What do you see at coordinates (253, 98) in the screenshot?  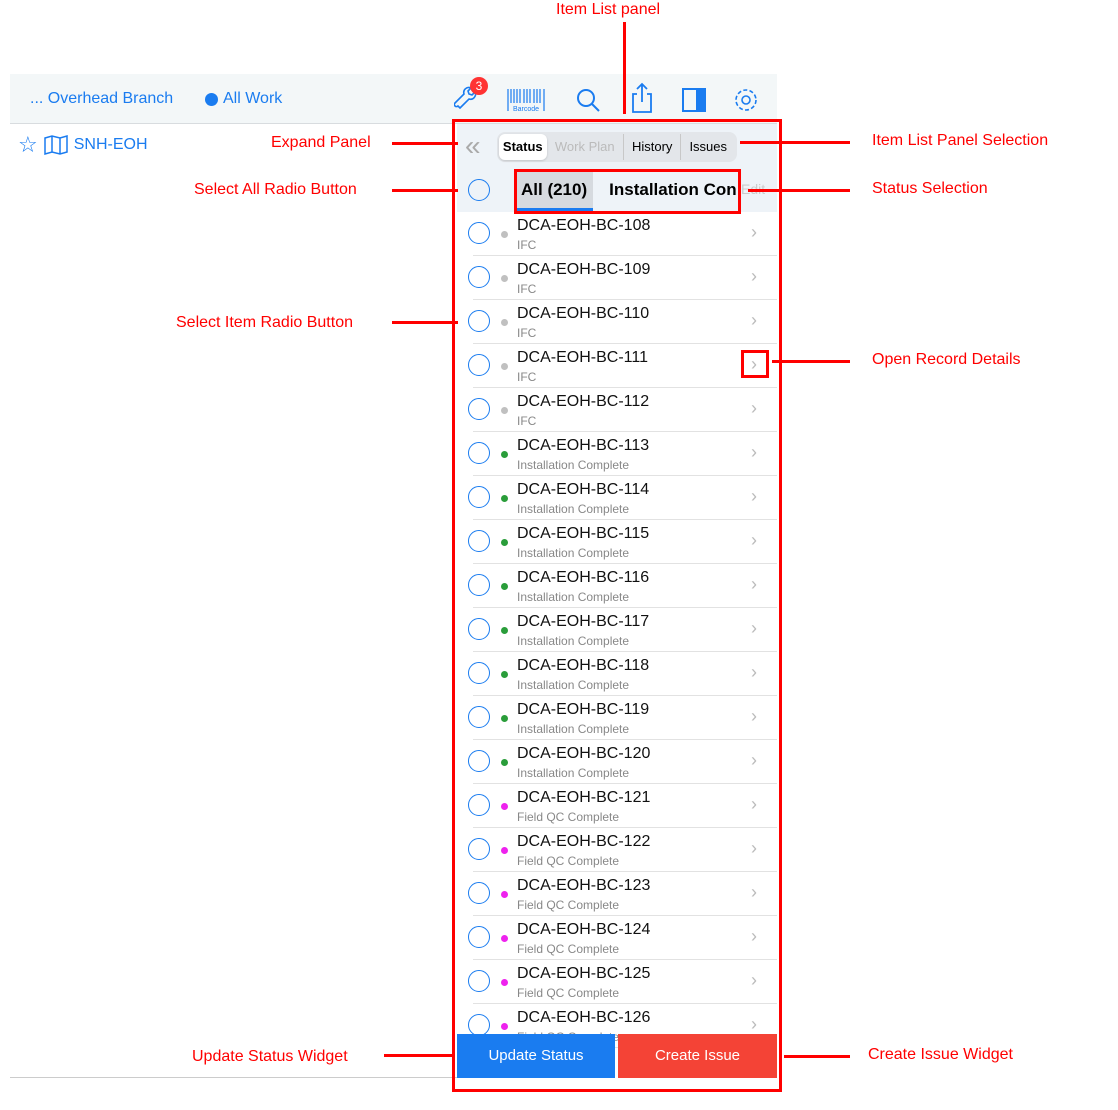 I see `filter-label: All Work` at bounding box center [253, 98].